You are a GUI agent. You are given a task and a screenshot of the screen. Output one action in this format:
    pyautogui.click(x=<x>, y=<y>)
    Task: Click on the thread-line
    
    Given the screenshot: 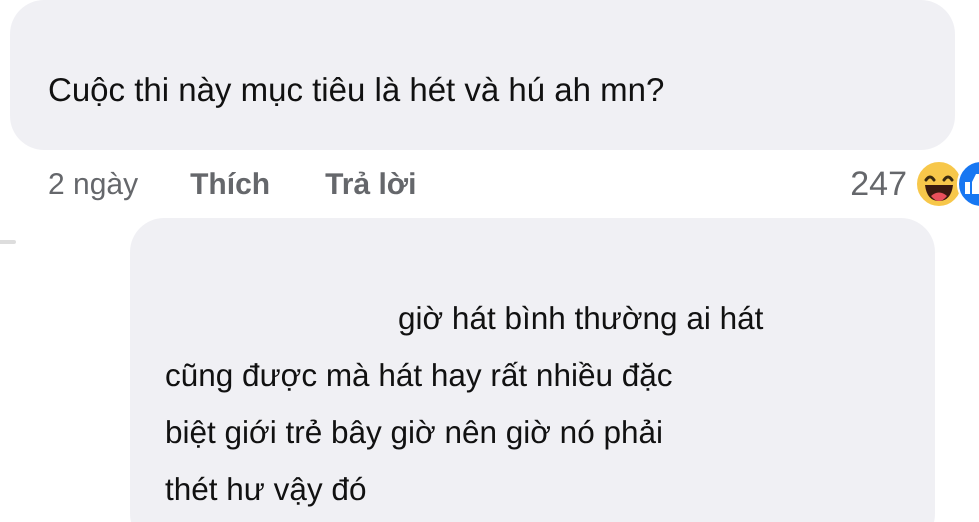 What is the action you would take?
    pyautogui.click(x=8, y=242)
    